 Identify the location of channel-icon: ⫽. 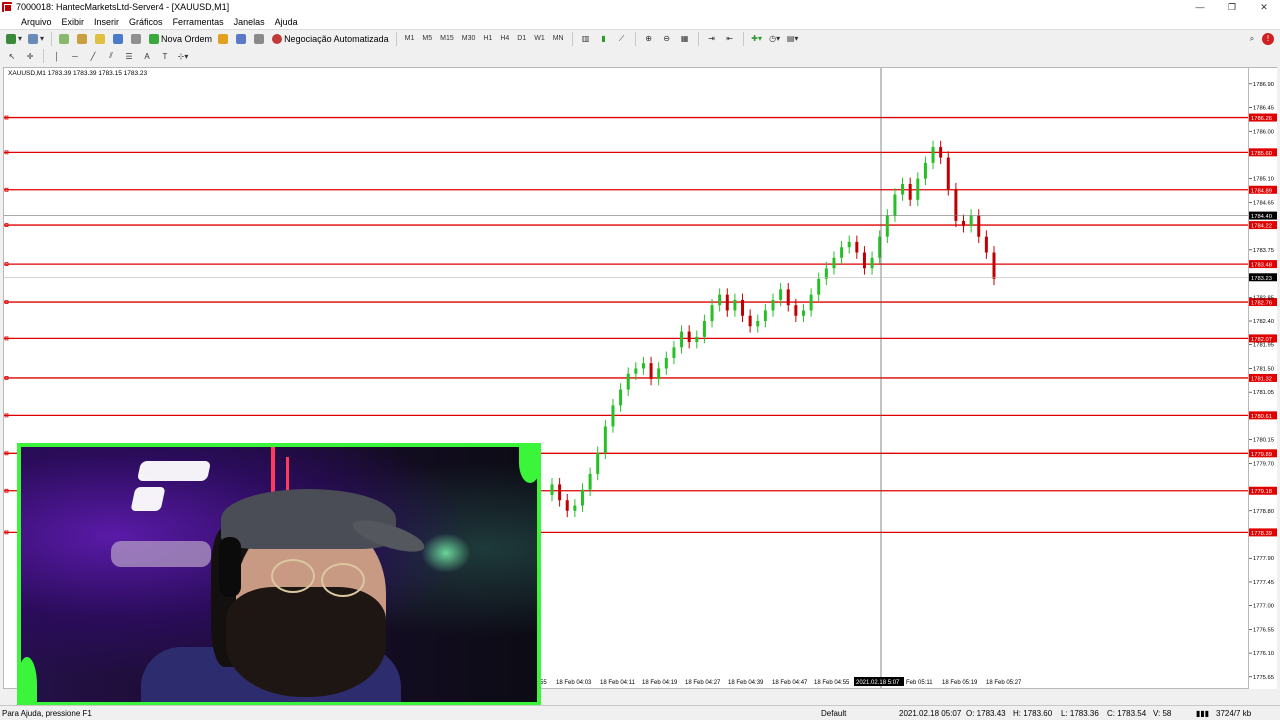
(111, 56).